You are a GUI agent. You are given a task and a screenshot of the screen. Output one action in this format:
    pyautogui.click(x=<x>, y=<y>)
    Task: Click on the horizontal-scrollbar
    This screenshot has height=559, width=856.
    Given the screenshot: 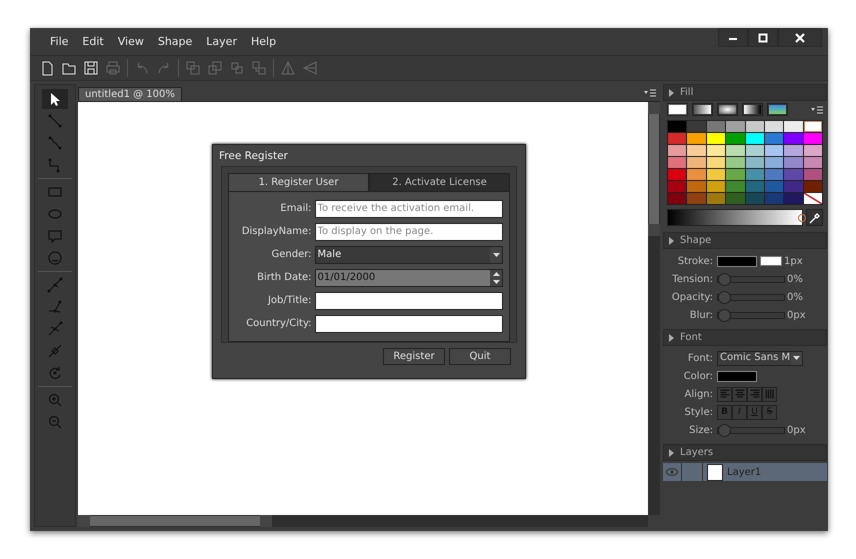 What is the action you would take?
    pyautogui.click(x=363, y=521)
    